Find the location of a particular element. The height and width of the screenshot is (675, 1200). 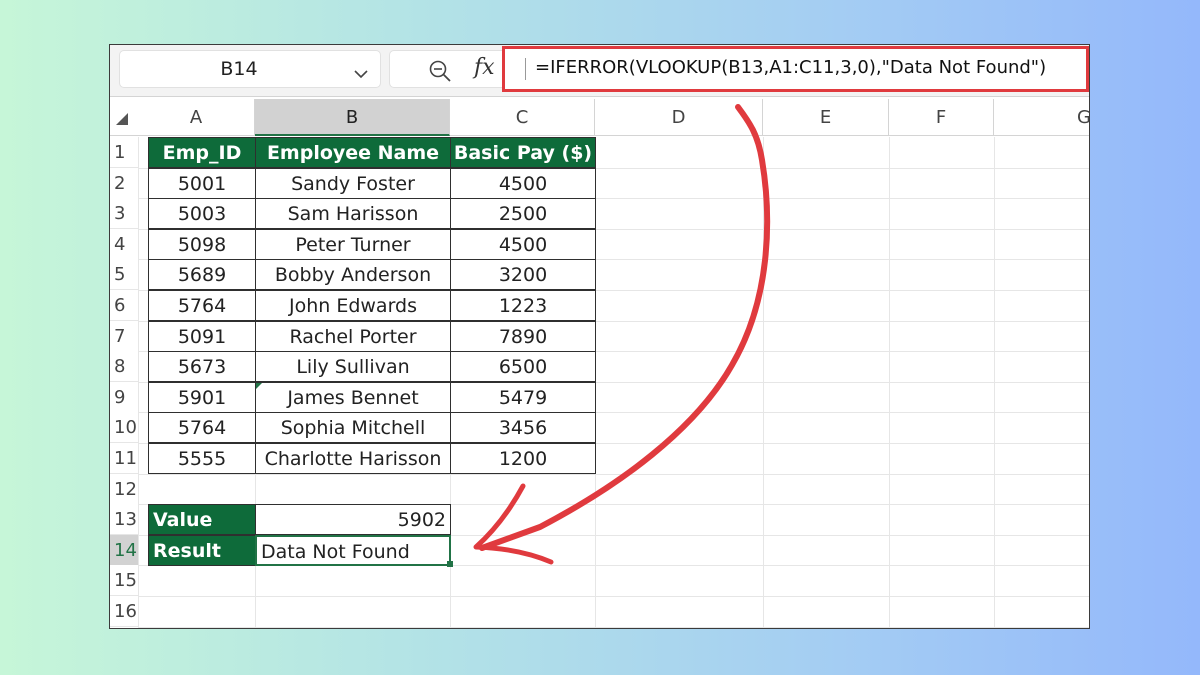

formula-tools: fx is located at coordinates (449, 69).